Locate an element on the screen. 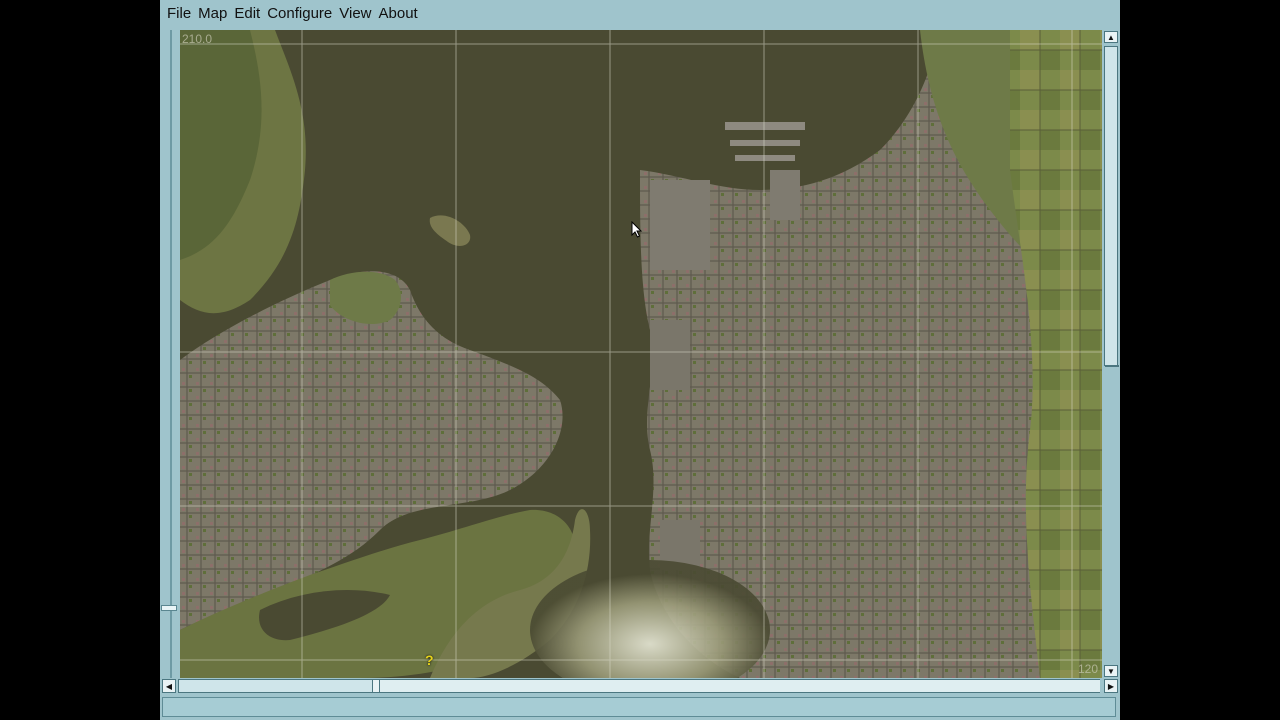  horizontal-scroll-thumb is located at coordinates (278, 686).